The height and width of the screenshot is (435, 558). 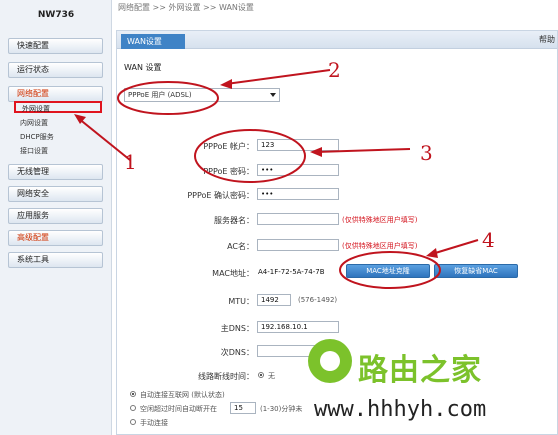 I want to click on annotation-number-4: 4, so click(x=488, y=240).